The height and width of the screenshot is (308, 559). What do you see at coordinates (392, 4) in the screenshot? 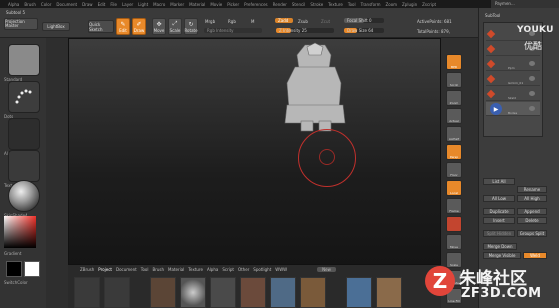
I see `menu-item: Zoom` at bounding box center [392, 4].